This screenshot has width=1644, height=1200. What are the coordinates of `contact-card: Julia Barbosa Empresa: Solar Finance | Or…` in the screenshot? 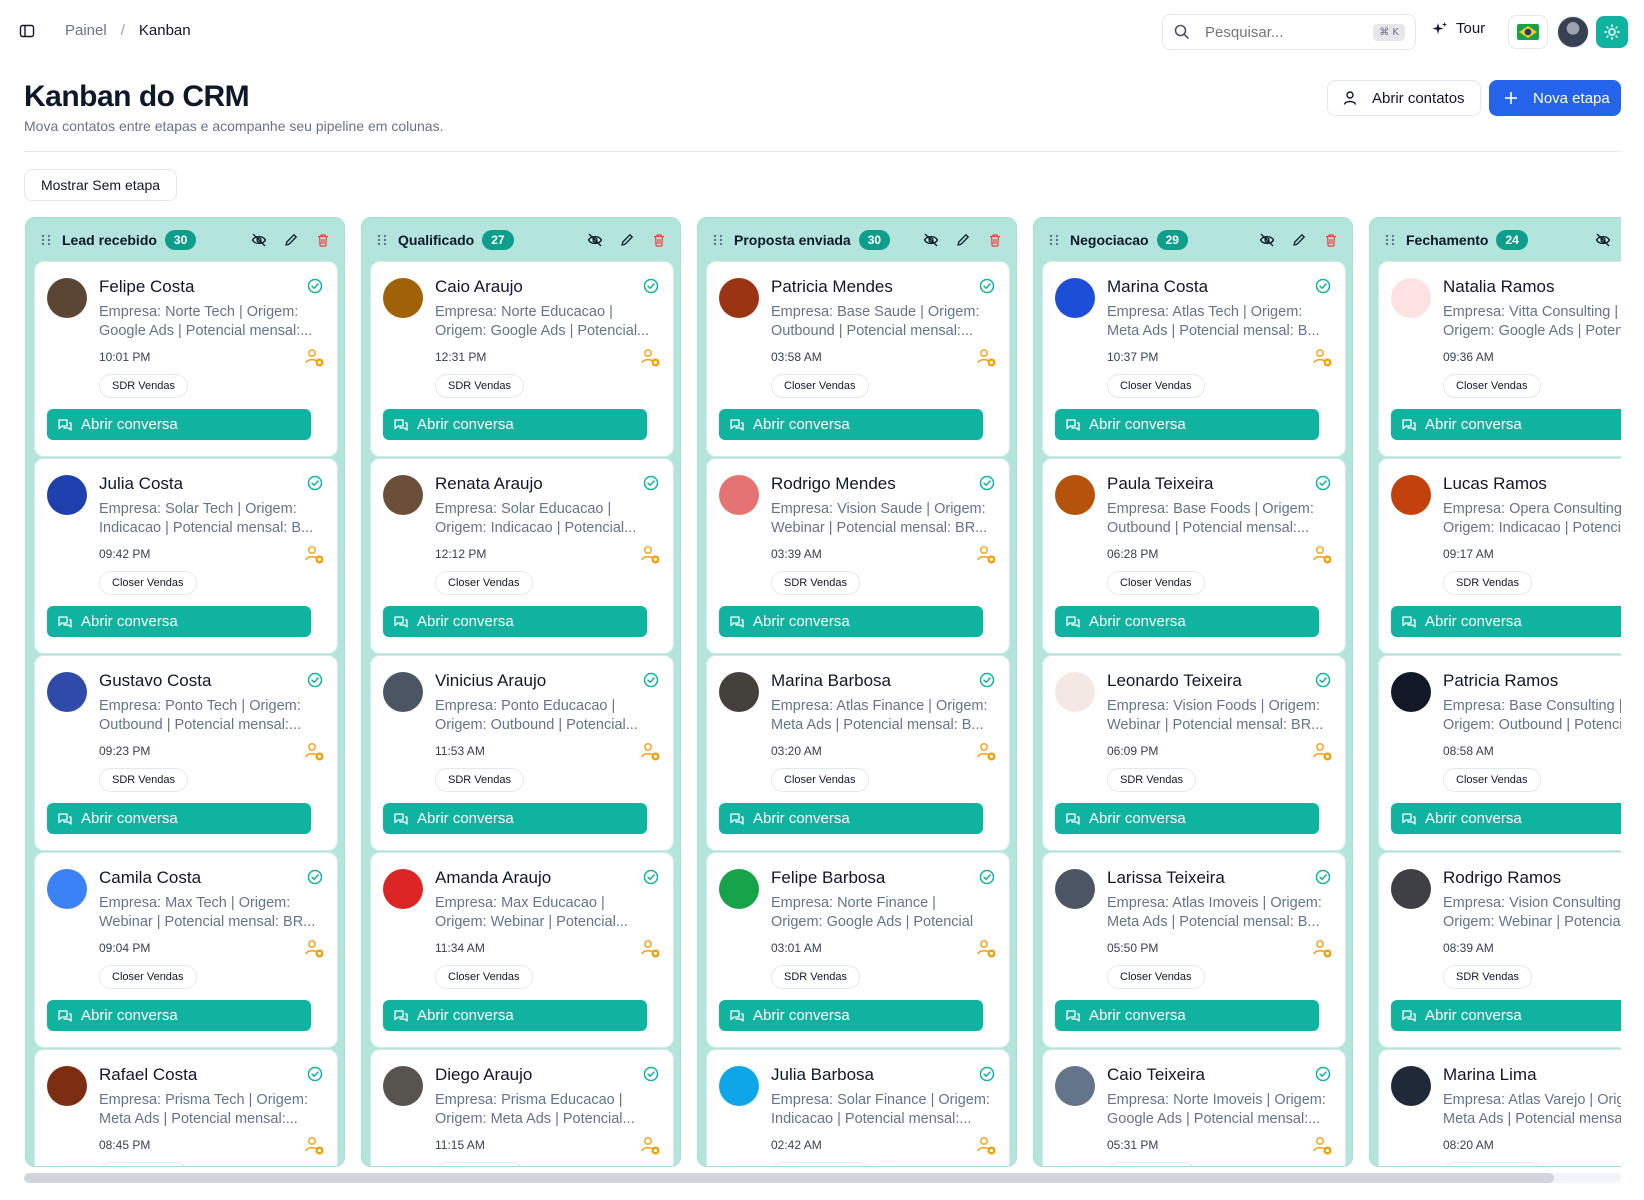 It's located at (858, 1107).